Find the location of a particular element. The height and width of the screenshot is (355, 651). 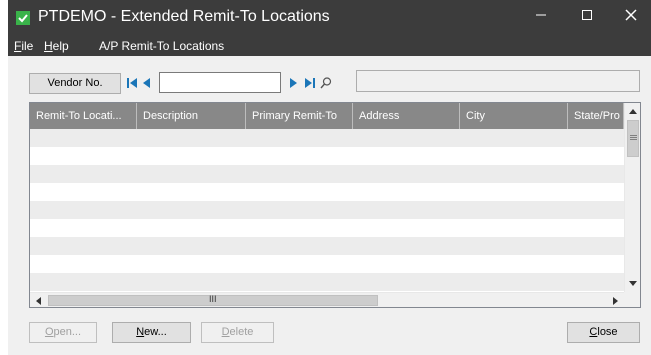

next-record-icon is located at coordinates (293, 83).